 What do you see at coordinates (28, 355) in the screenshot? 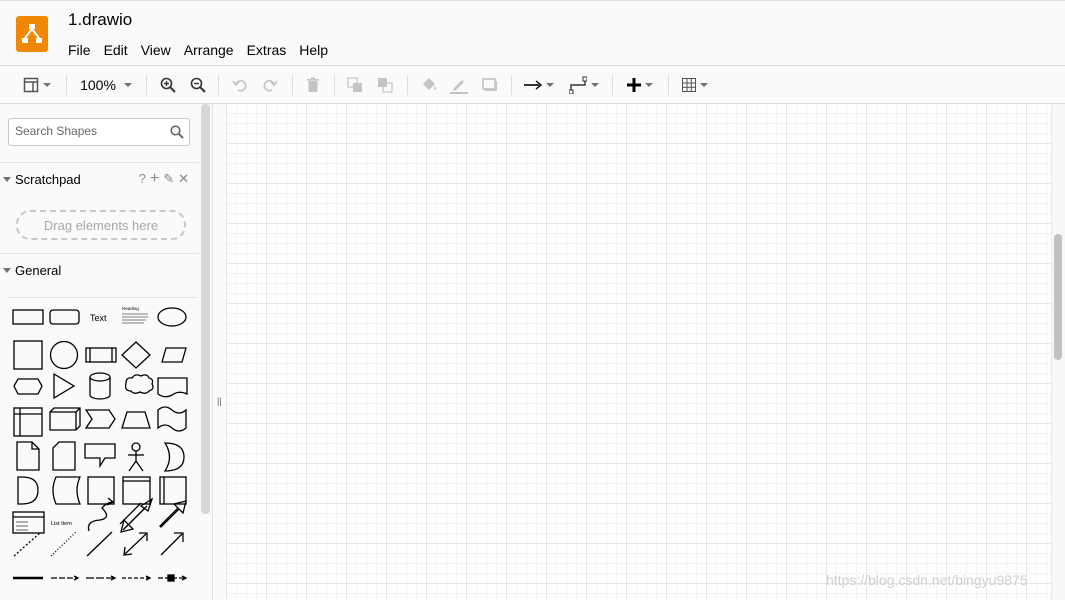
I see `shape-square` at bounding box center [28, 355].